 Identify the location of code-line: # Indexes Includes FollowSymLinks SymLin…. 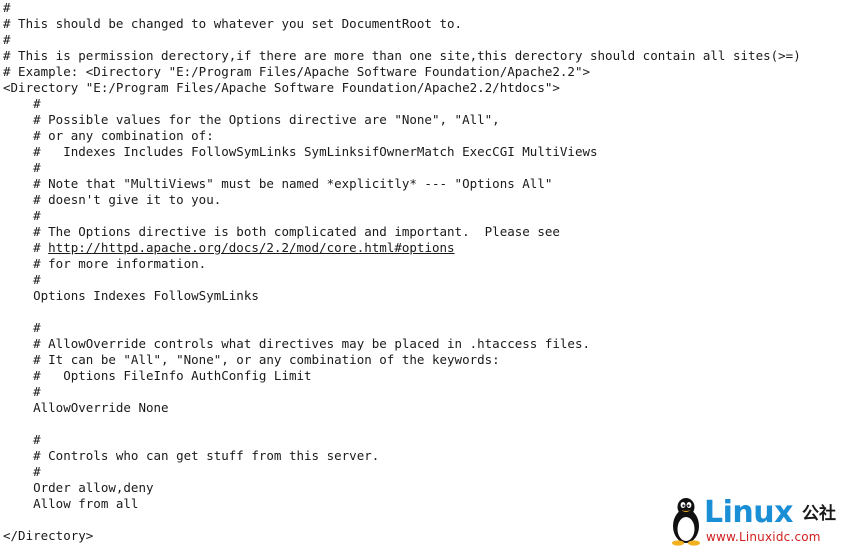
(426, 152).